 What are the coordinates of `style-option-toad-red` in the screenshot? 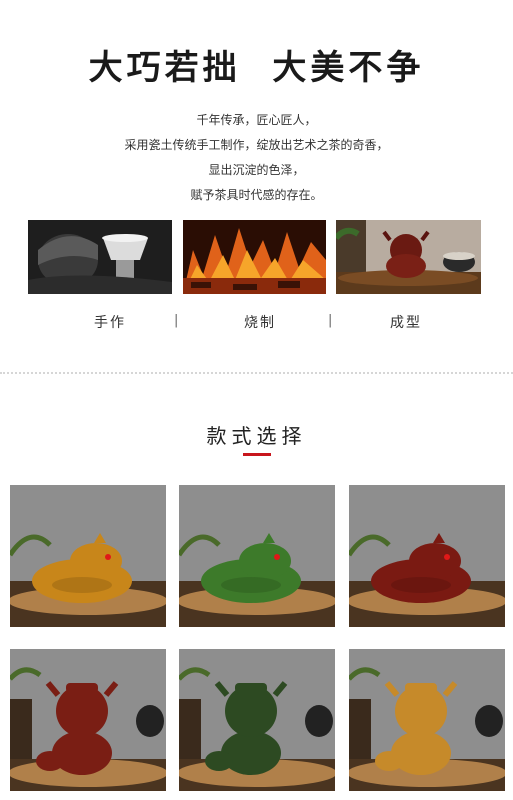 It's located at (427, 556).